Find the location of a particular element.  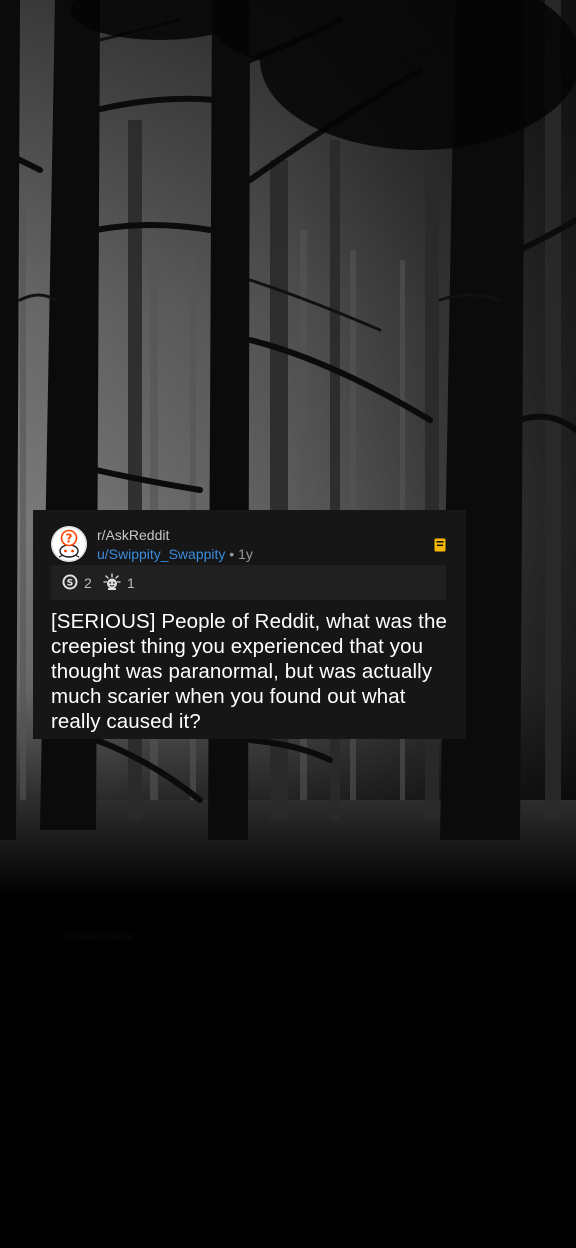

author-line: u/Swippity_Swappity • 1y is located at coordinates (175, 554).